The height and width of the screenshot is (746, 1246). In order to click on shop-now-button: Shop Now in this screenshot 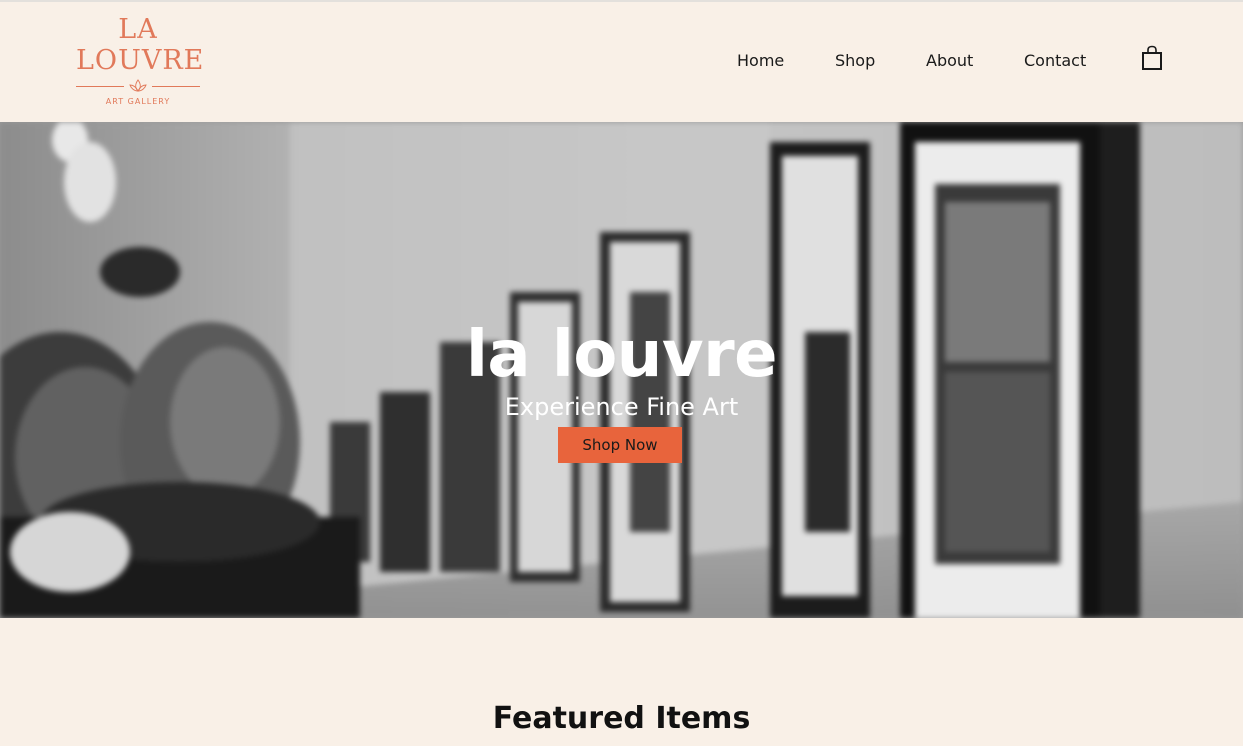, I will do `click(620, 445)`.